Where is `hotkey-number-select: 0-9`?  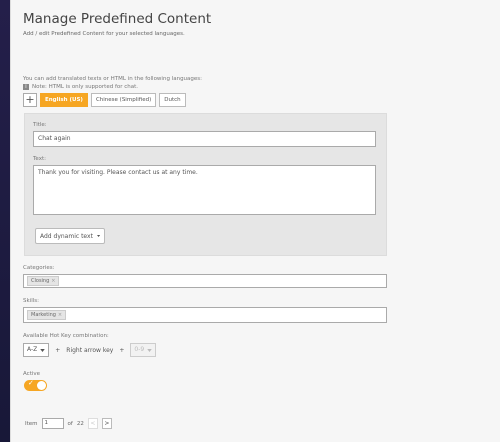 hotkey-number-select: 0-9 is located at coordinates (143, 350).